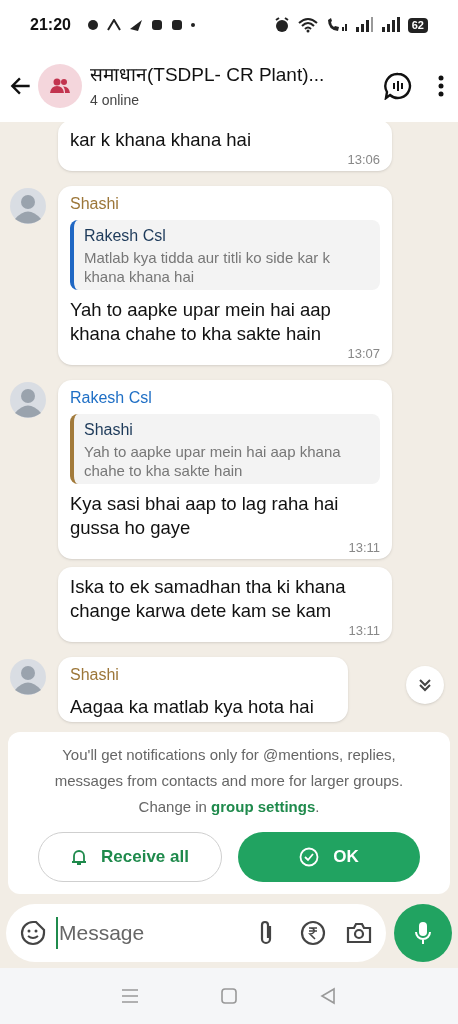  Describe the element at coordinates (203, 689) in the screenshot. I see `message-bubble: Shashi Aagaa ka matlab kya hota hai` at that location.